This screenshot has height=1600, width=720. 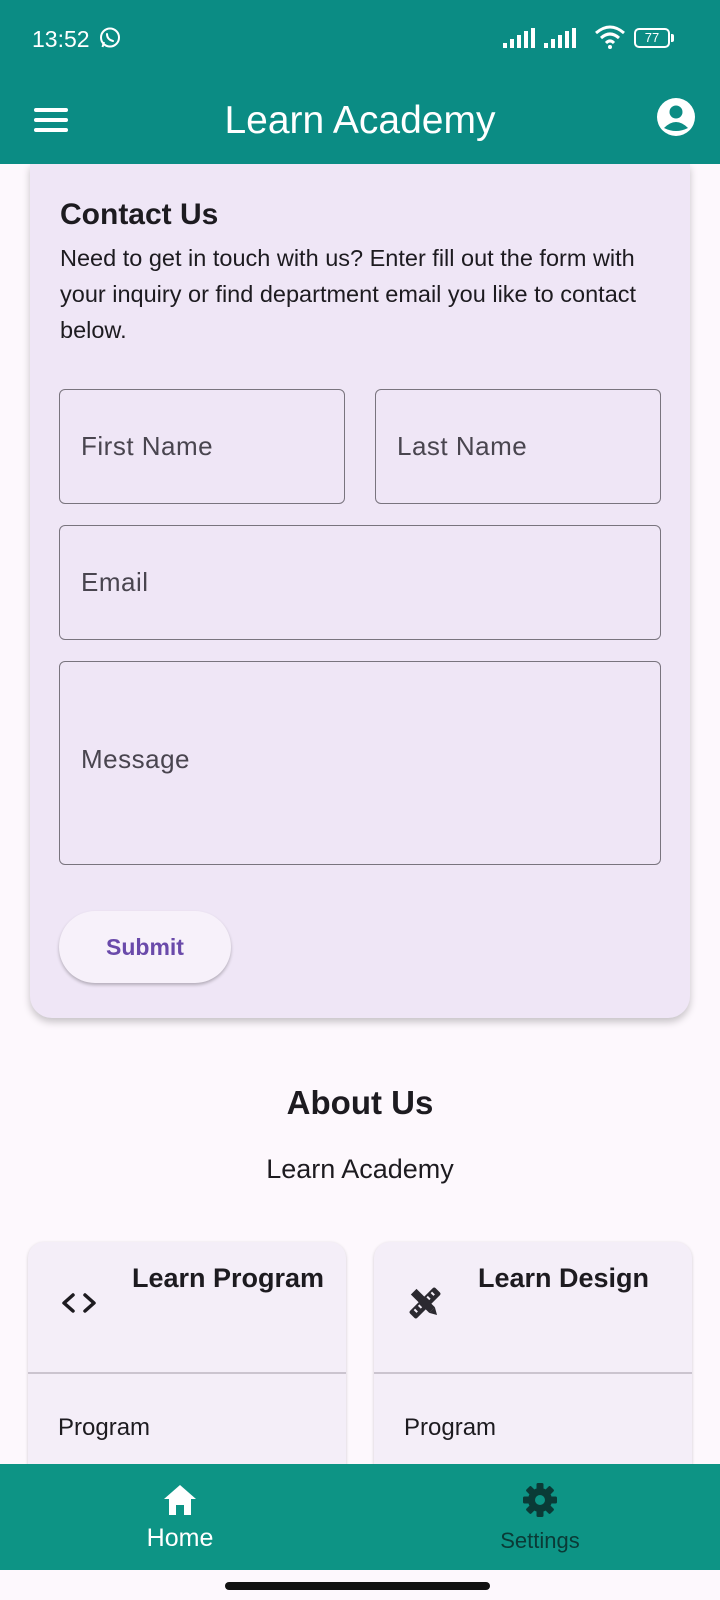 I want to click on nav-item-home: Home, so click(x=180, y=1517).